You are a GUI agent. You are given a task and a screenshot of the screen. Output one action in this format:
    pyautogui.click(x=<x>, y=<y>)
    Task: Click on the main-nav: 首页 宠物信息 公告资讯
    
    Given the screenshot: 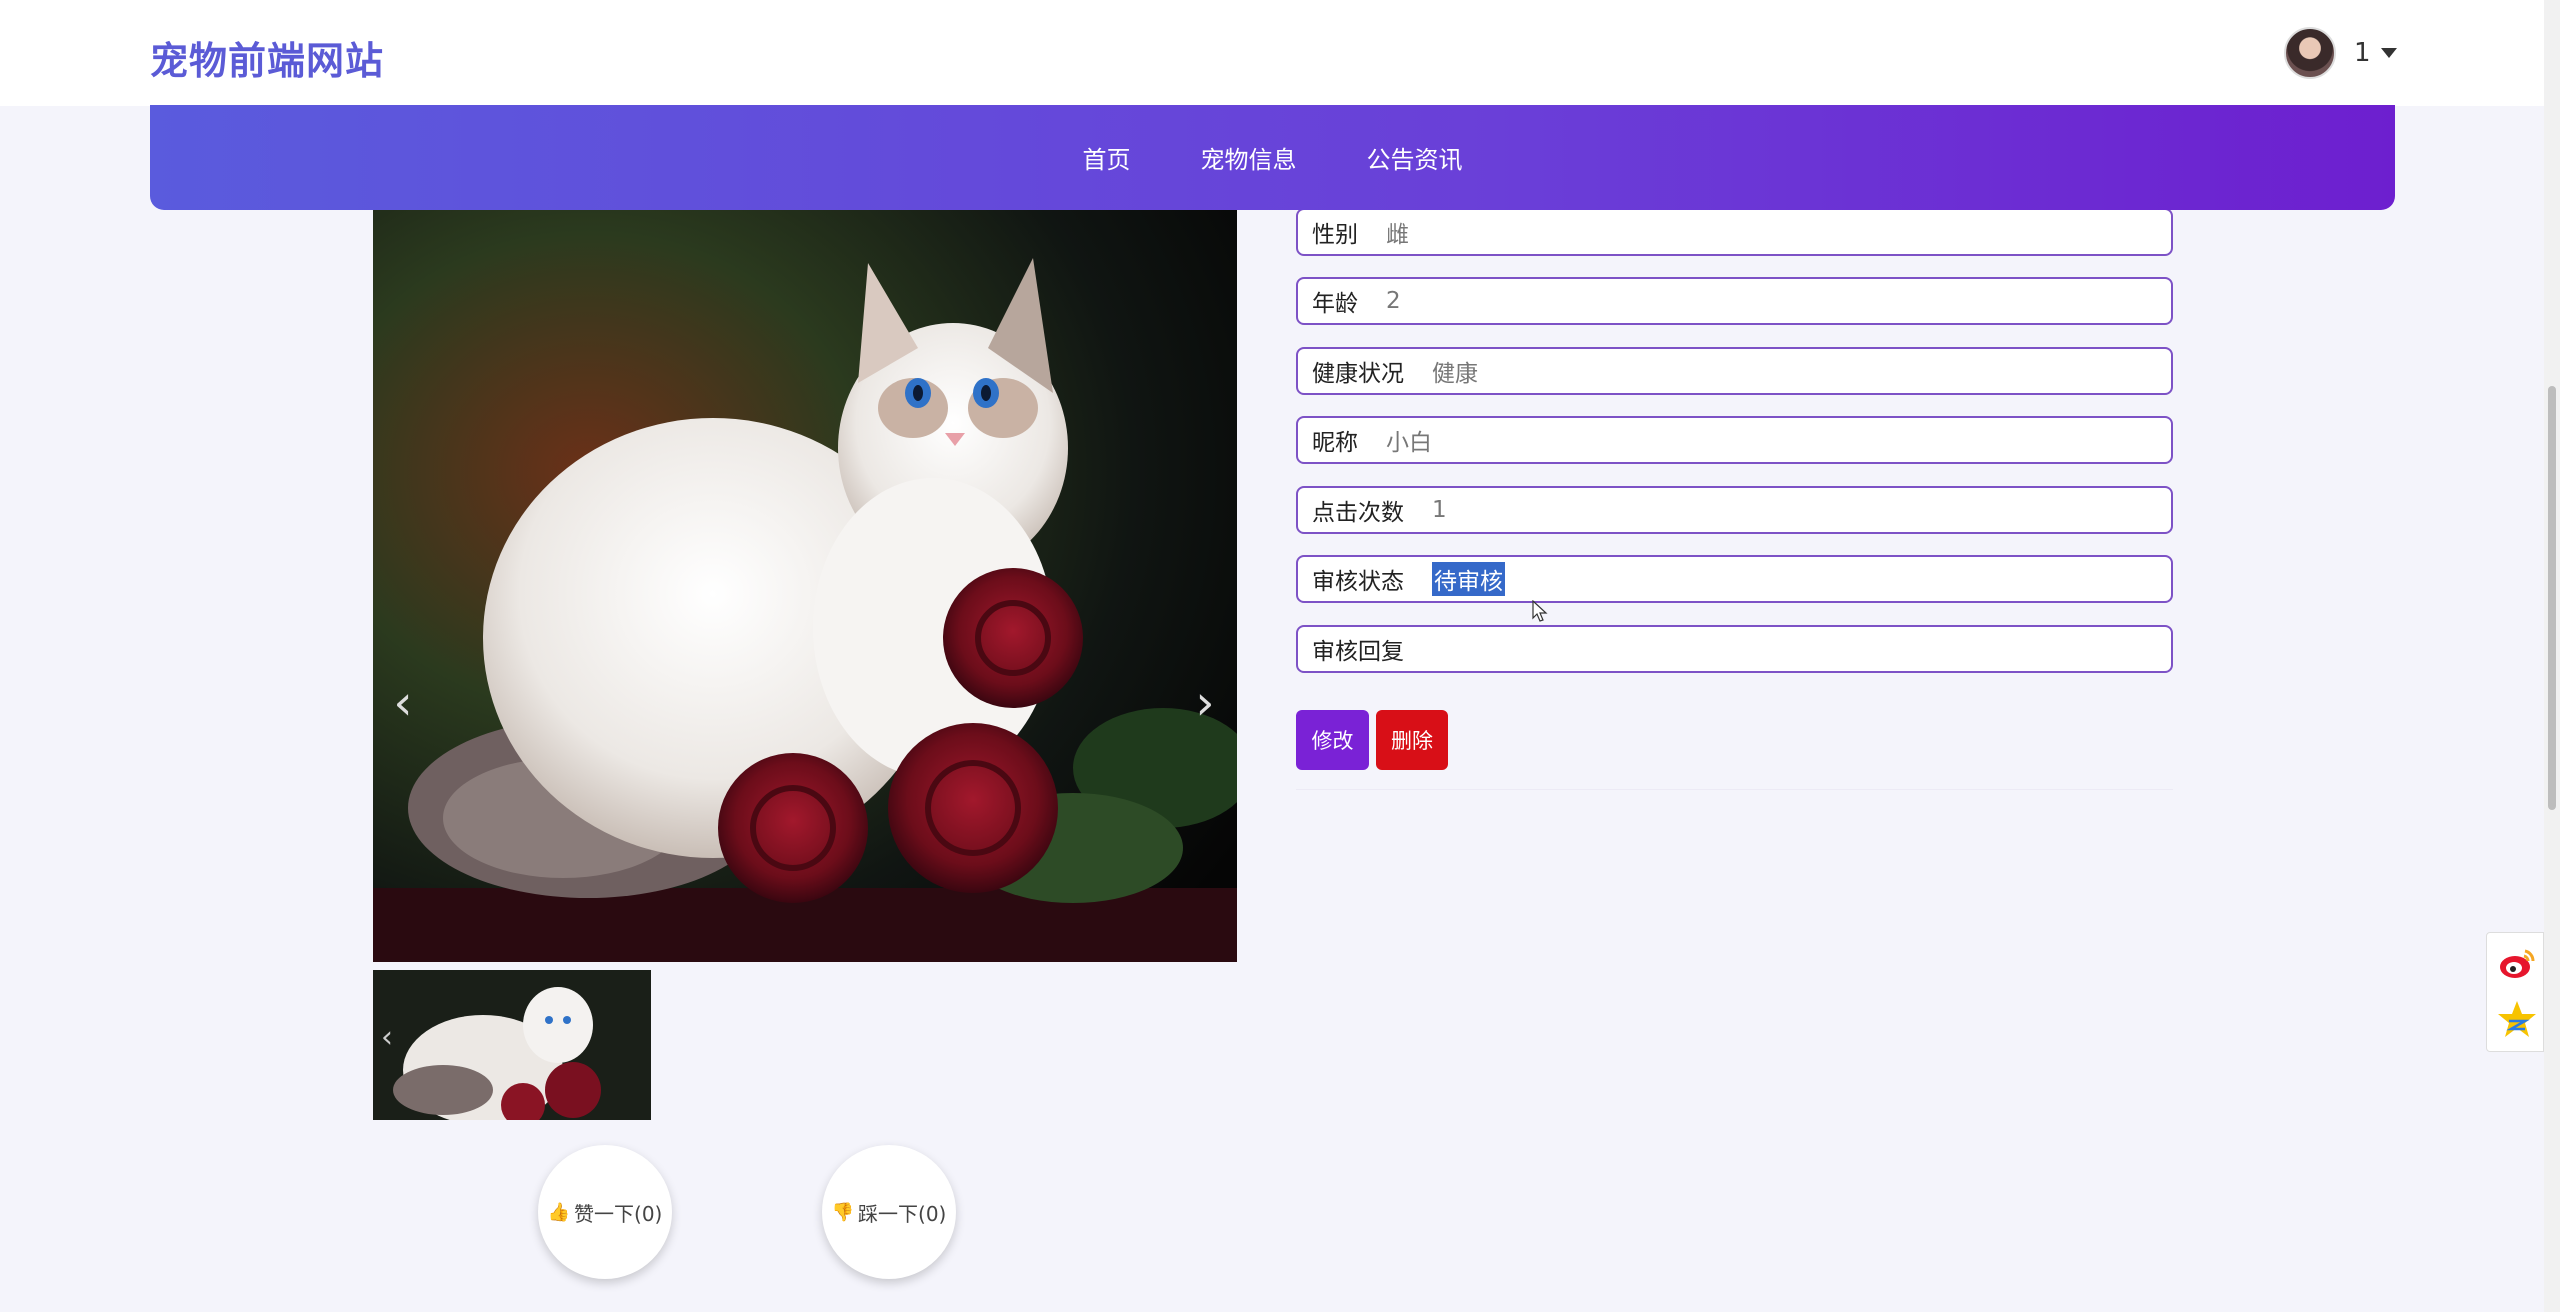 What is the action you would take?
    pyautogui.click(x=1272, y=157)
    